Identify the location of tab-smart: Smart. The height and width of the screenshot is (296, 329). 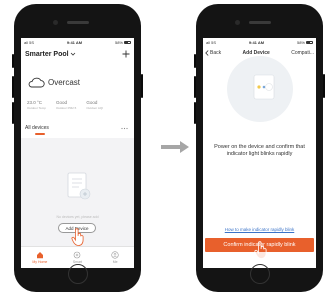
(77, 257).